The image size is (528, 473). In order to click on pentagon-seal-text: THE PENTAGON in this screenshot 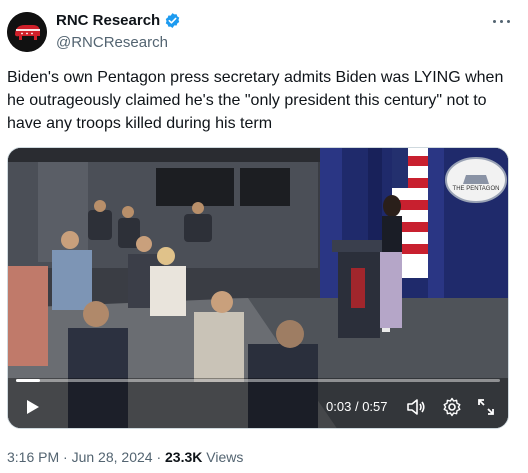, I will do `click(476, 189)`.